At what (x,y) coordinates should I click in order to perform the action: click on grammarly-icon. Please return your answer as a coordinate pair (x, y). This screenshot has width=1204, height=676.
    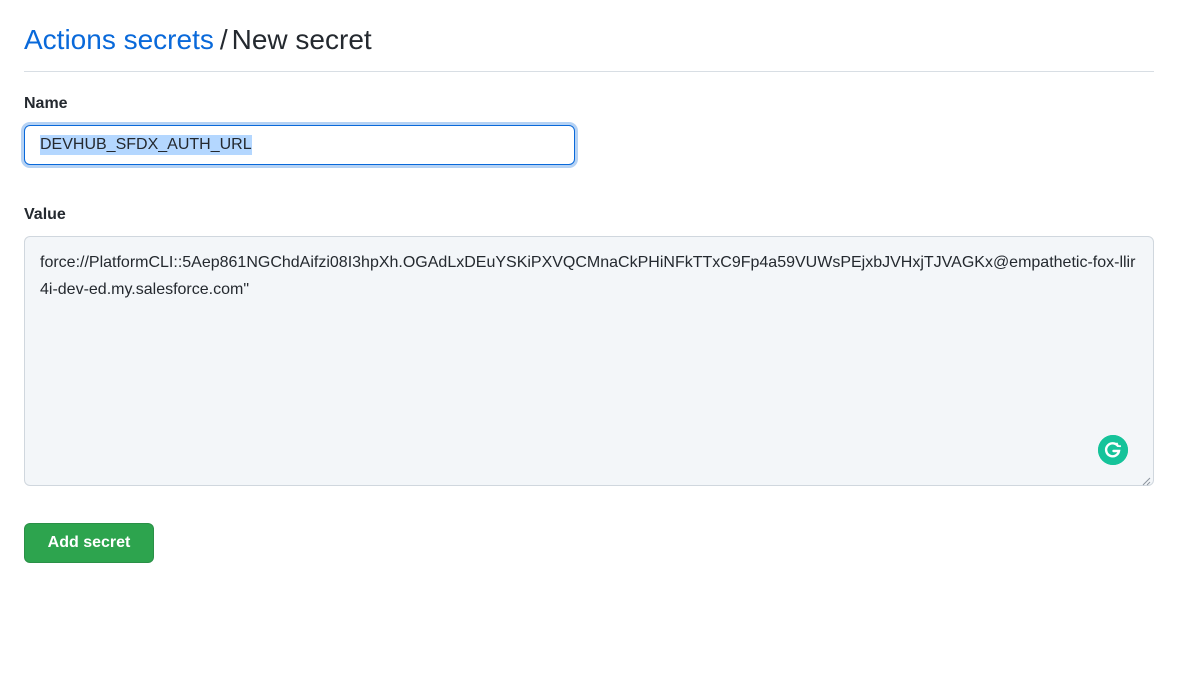
    Looking at the image, I should click on (1113, 450).